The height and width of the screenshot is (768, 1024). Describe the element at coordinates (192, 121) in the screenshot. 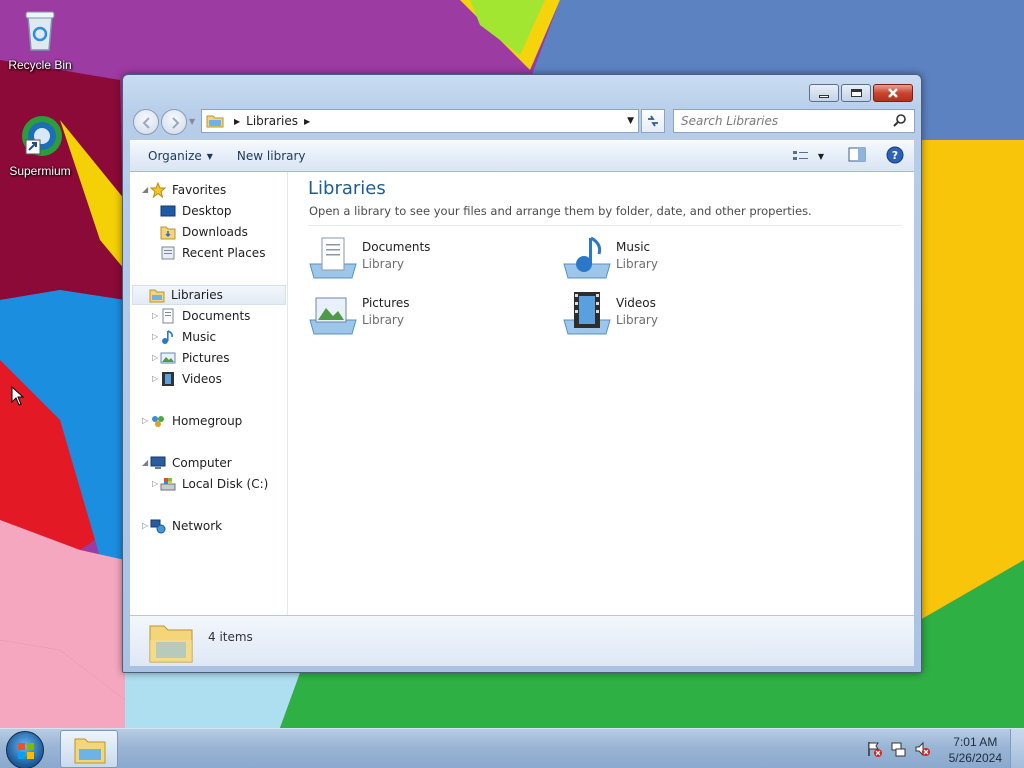

I see `recent-pages-chevron-icon: ▼` at that location.